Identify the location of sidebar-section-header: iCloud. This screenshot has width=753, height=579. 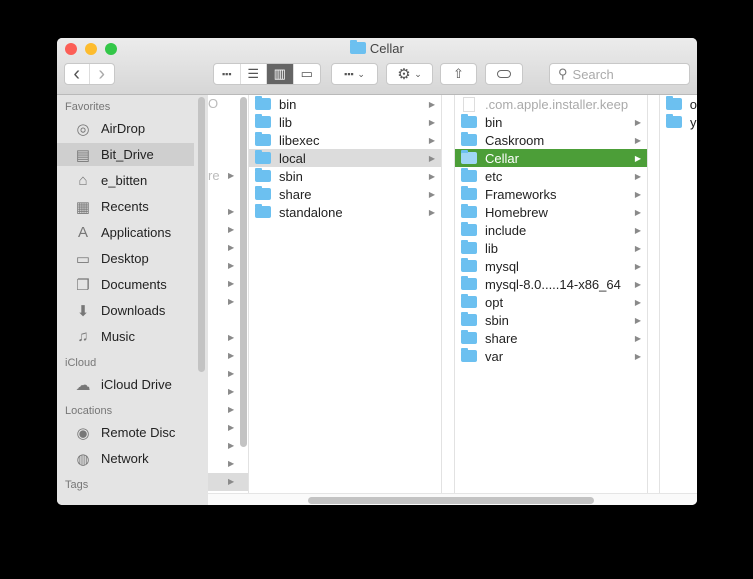
(81, 363).